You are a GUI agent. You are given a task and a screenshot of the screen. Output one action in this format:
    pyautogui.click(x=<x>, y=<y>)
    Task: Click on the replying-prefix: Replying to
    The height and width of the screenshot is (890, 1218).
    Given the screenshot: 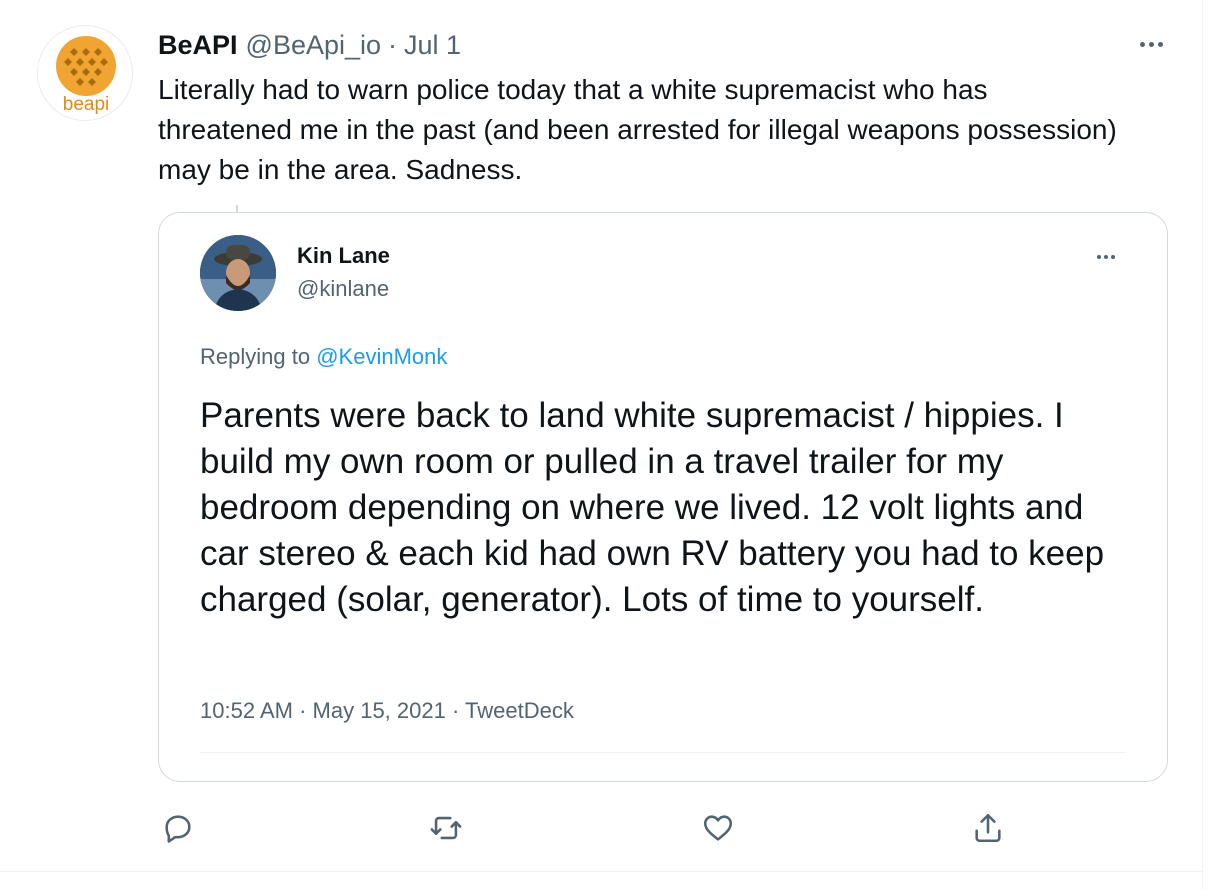 What is the action you would take?
    pyautogui.click(x=255, y=356)
    